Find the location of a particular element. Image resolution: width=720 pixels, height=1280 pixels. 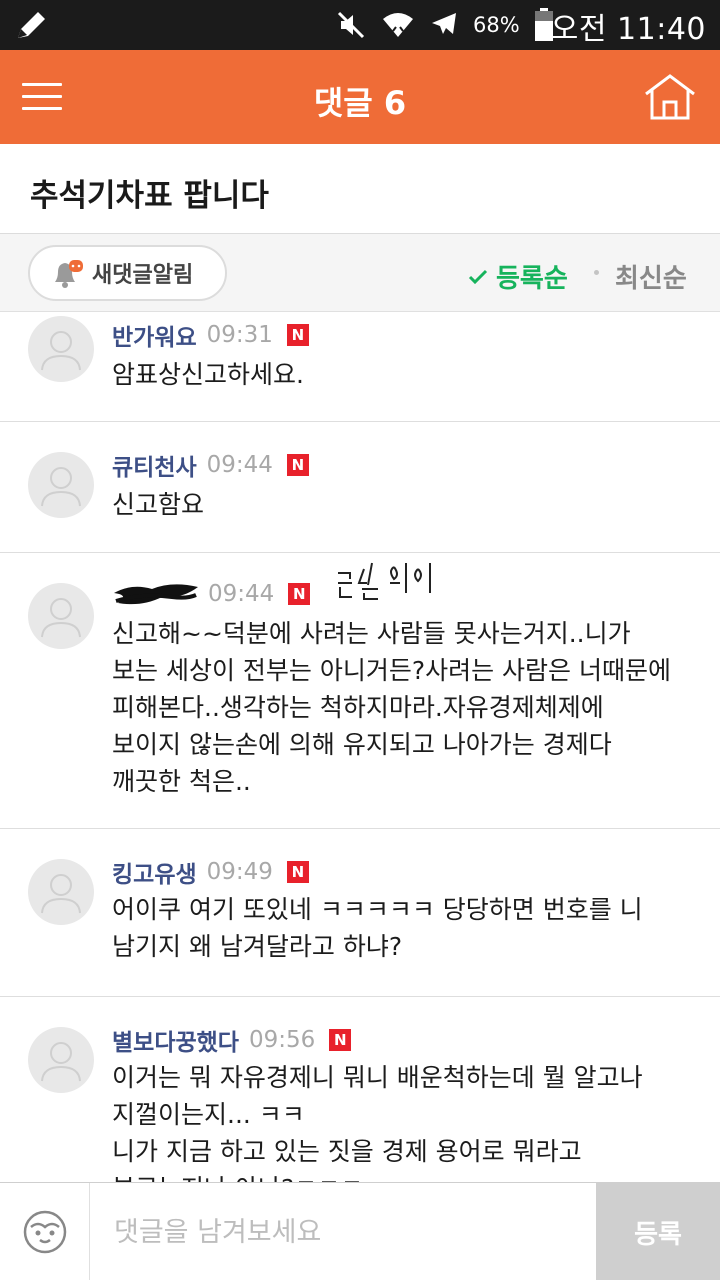

comment-nickname: 반가워요 is located at coordinates (154, 335).